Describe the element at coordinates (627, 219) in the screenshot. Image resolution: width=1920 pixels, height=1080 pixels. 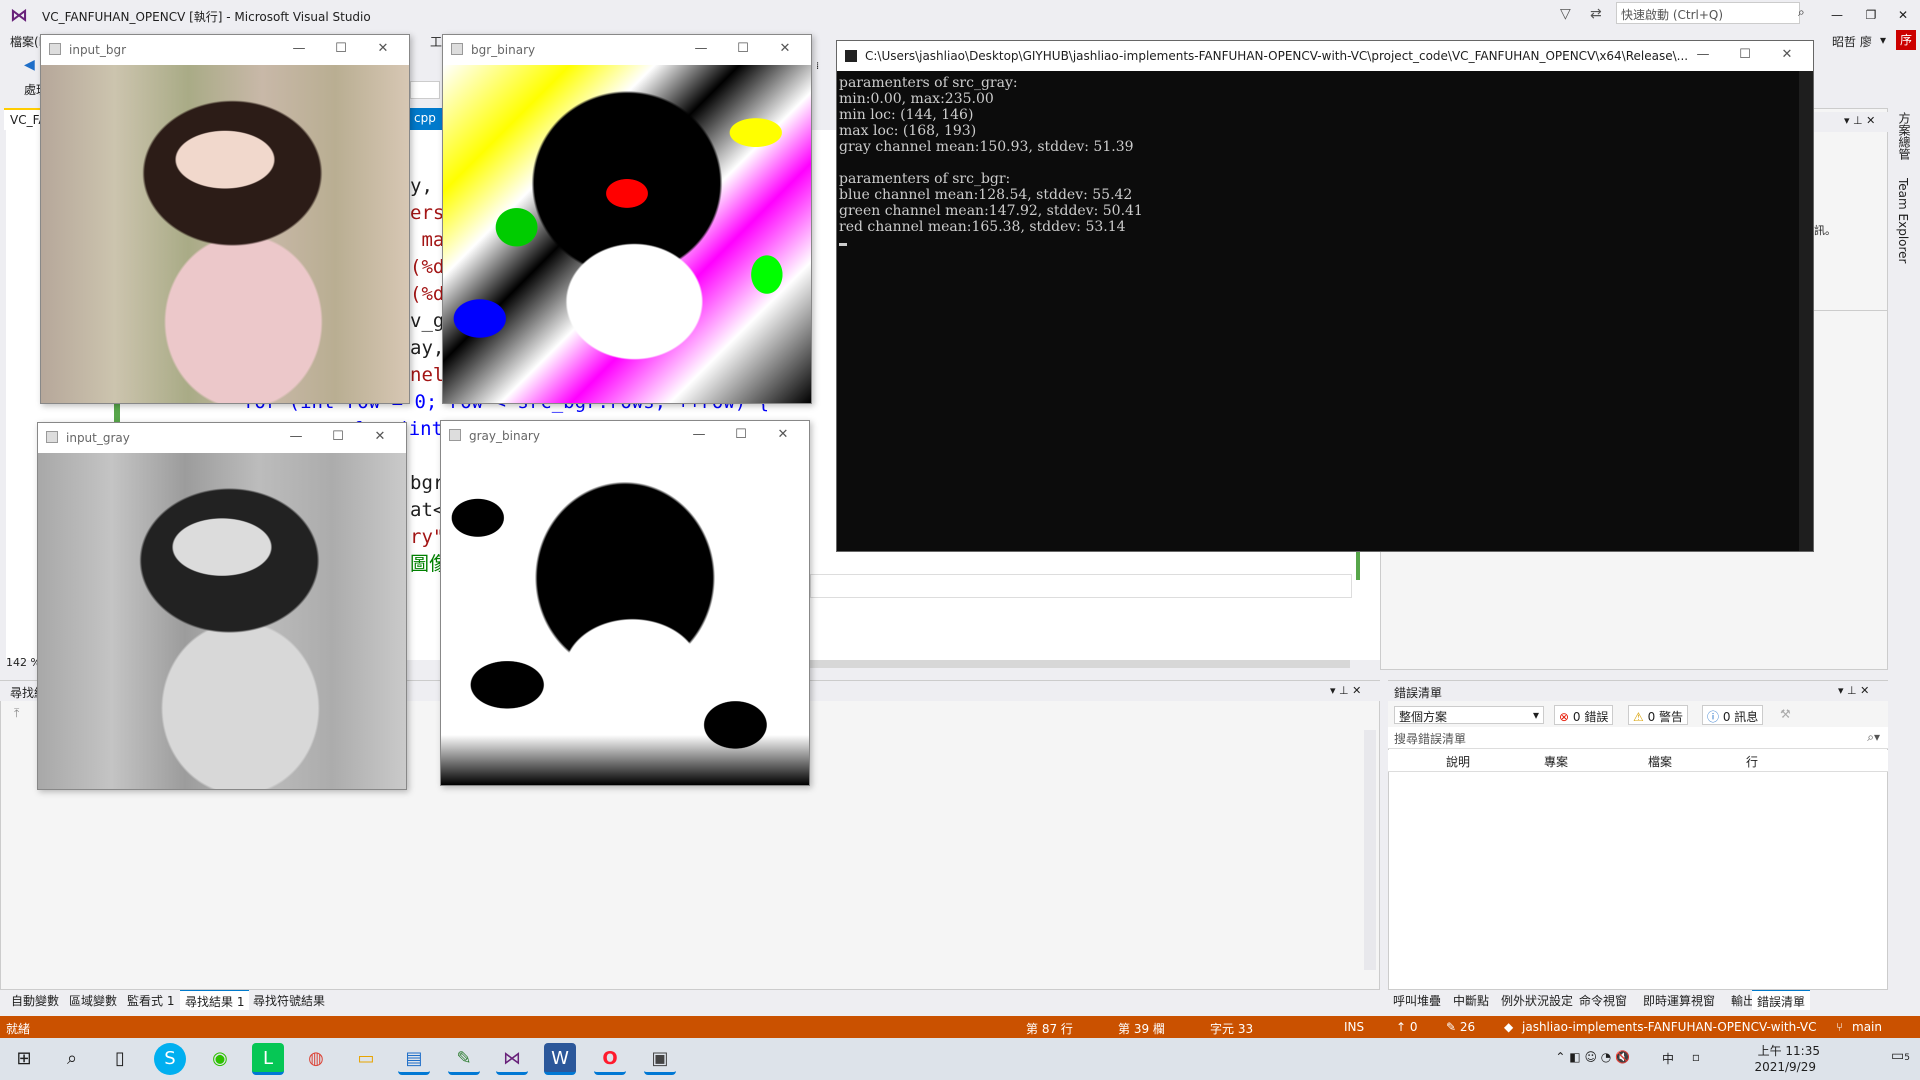
I see `window-bgr-binary: bgr_binary — ☐ ✕` at that location.